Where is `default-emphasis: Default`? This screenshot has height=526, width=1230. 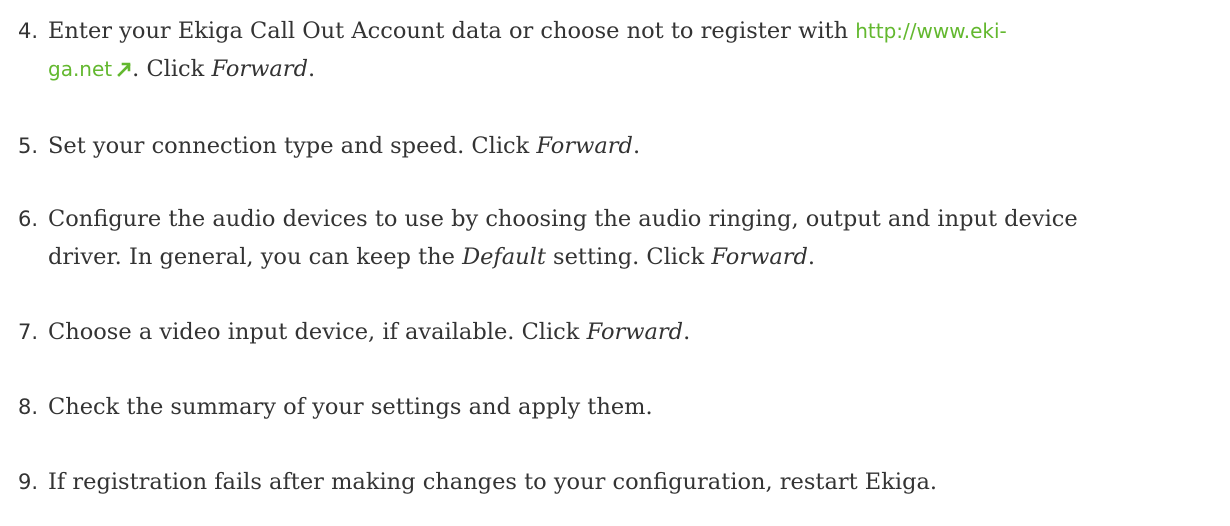 default-emphasis: Default is located at coordinates (504, 257).